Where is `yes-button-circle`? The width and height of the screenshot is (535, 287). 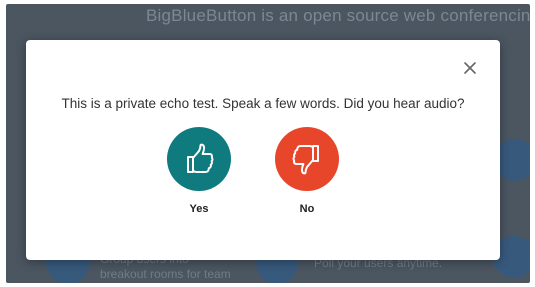 yes-button-circle is located at coordinates (199, 159).